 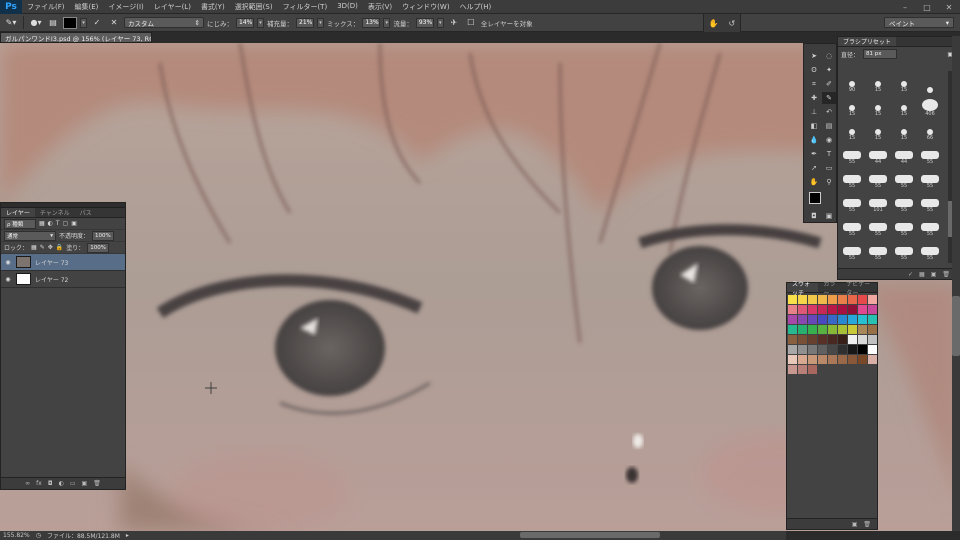 I want to click on close-button: ✕, so click(x=949, y=7).